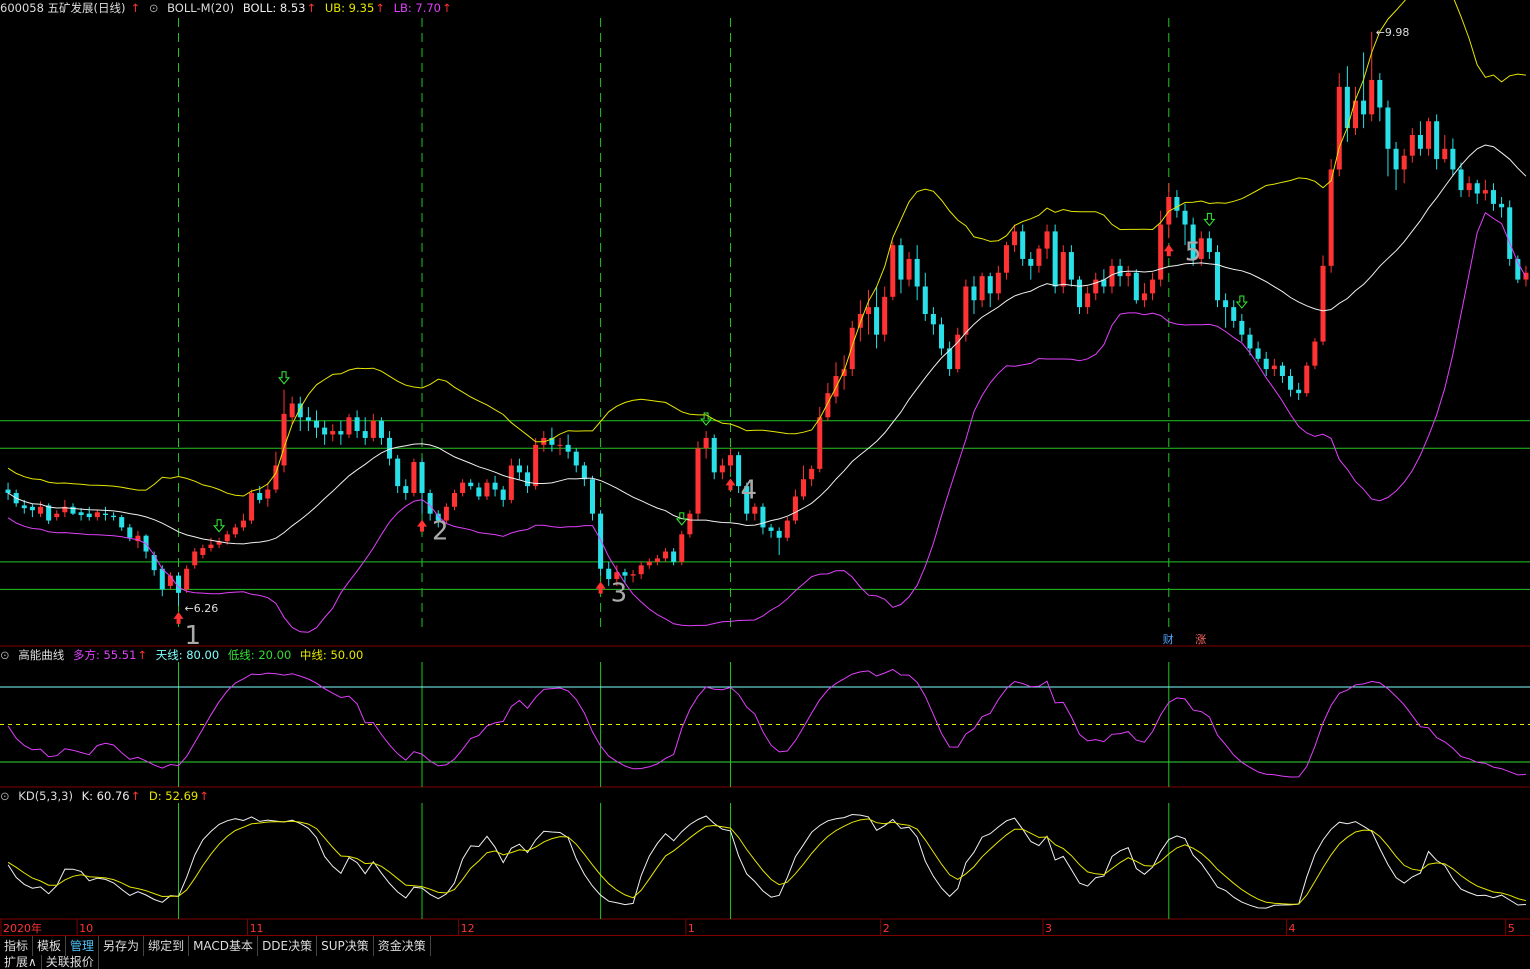  I want to click on energy-zhongxian-value: 中线: 50.00, so click(331, 655).